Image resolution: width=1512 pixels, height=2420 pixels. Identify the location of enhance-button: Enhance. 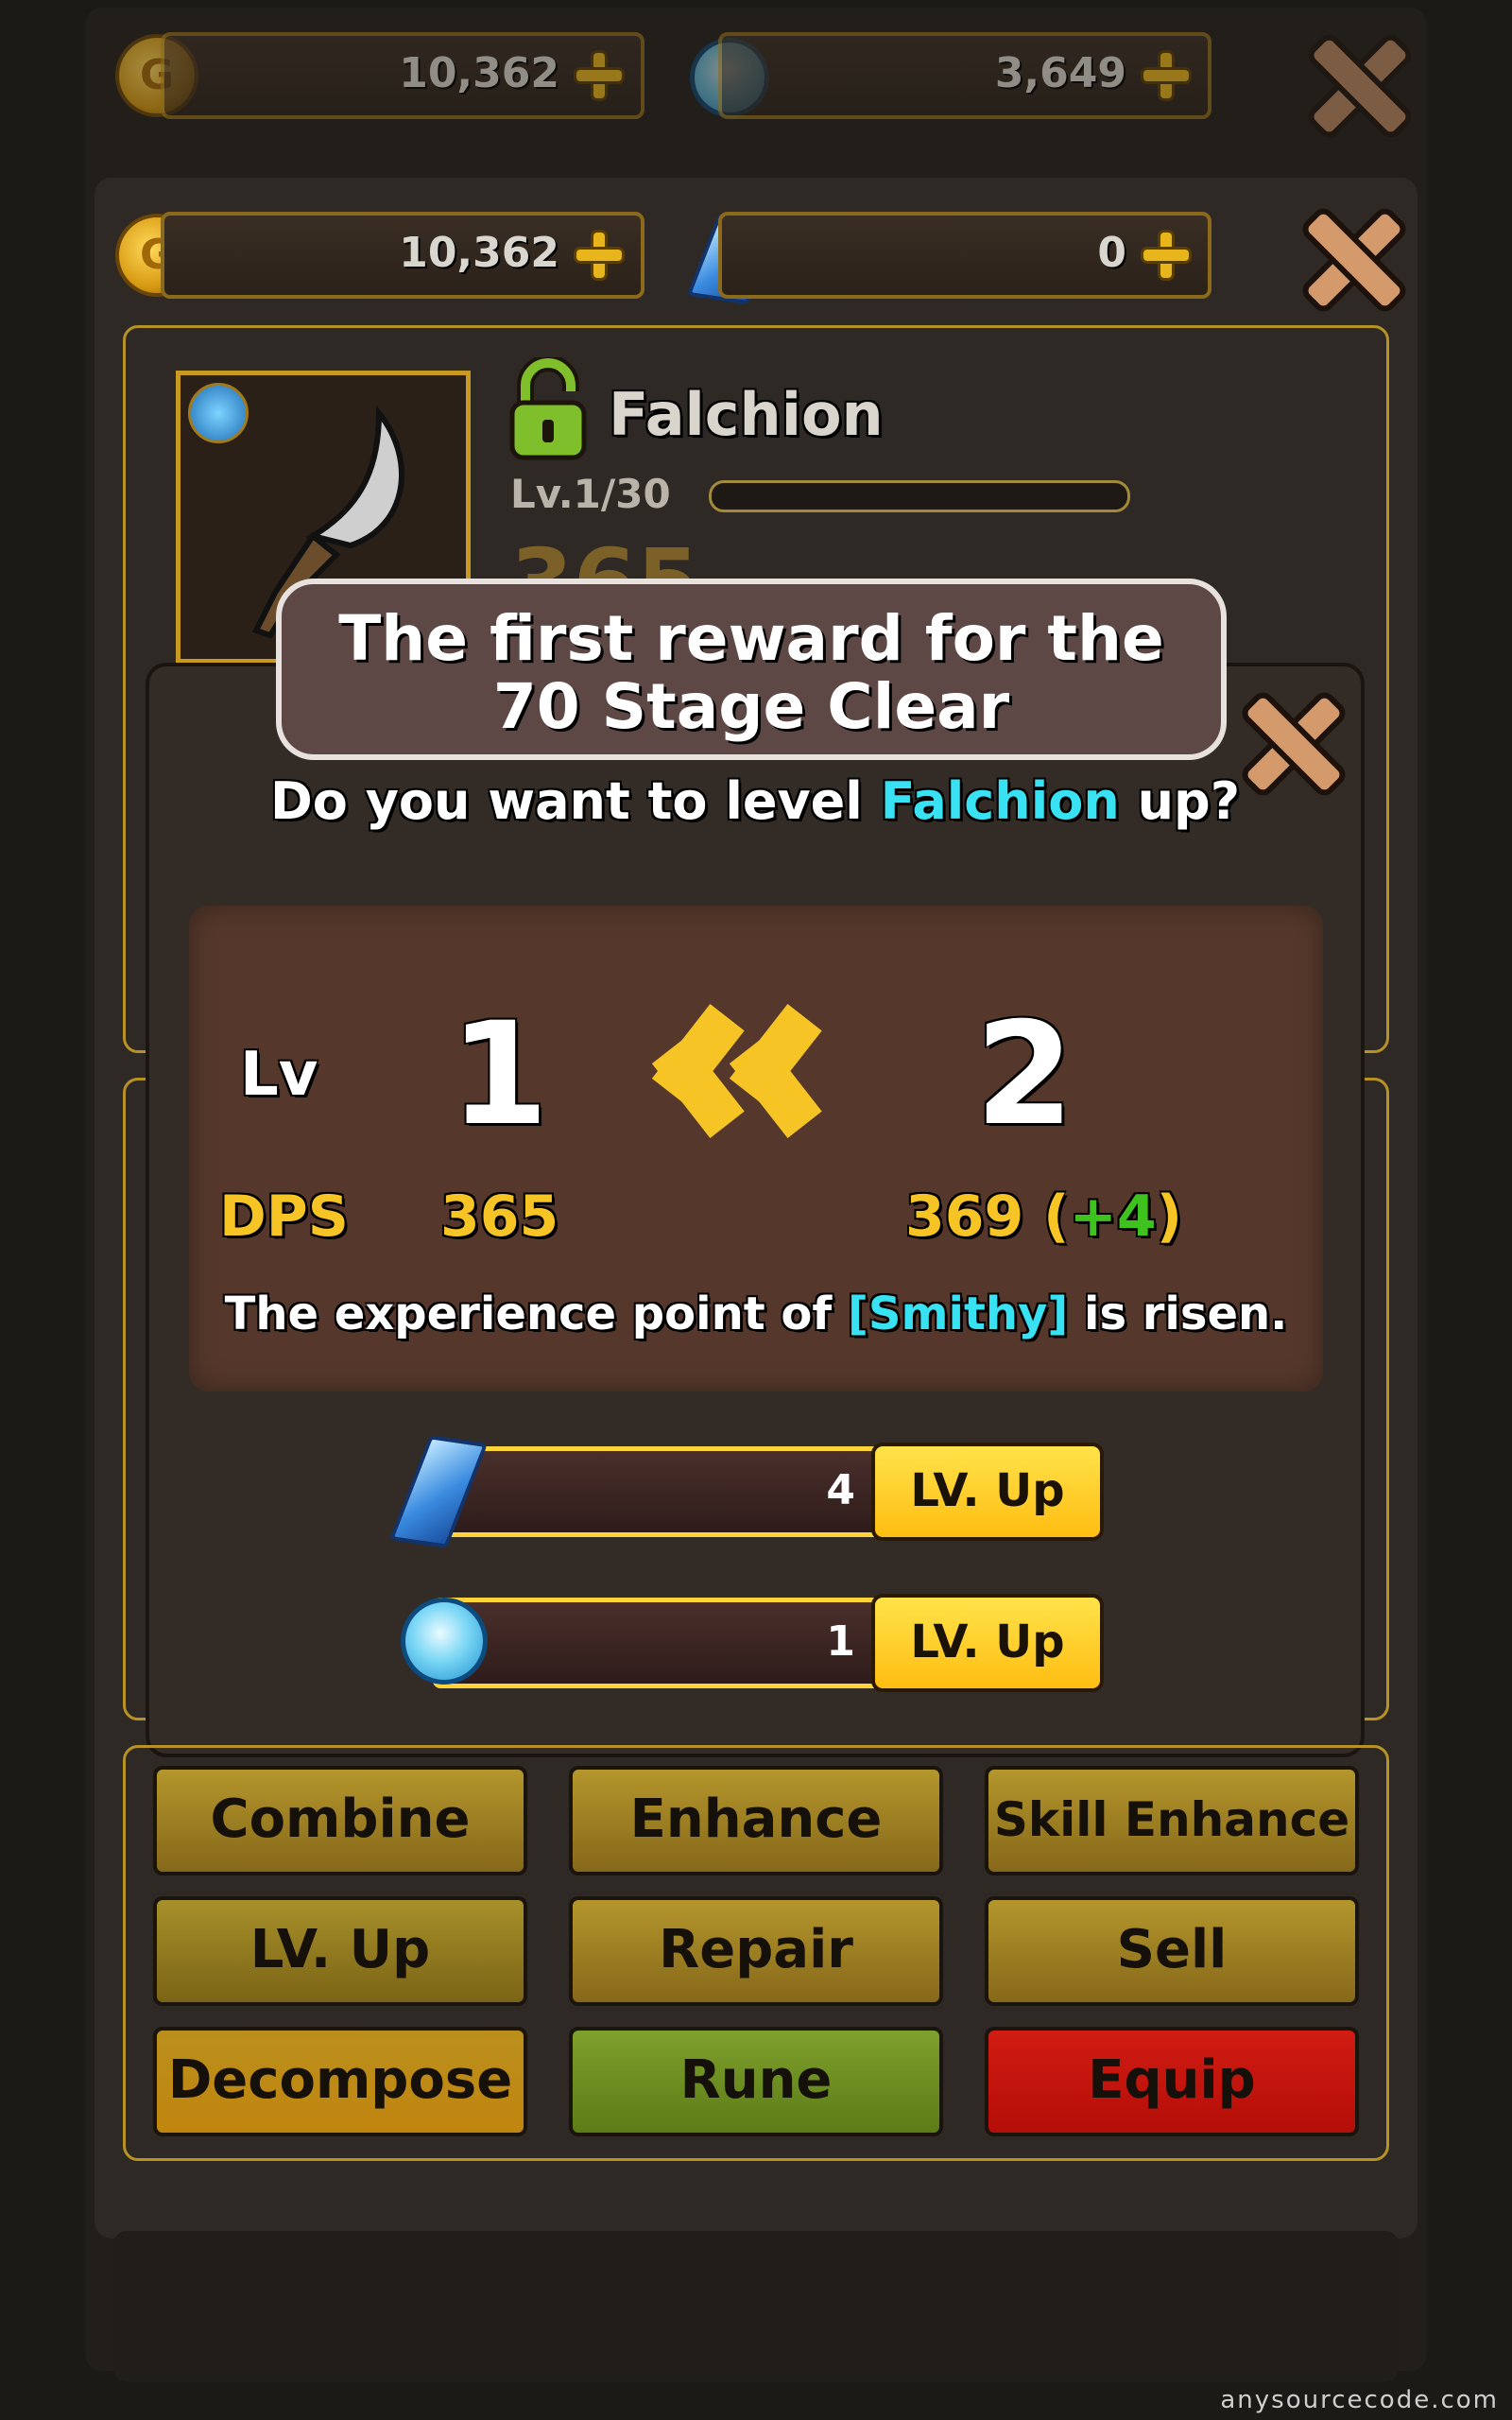
(756, 1821).